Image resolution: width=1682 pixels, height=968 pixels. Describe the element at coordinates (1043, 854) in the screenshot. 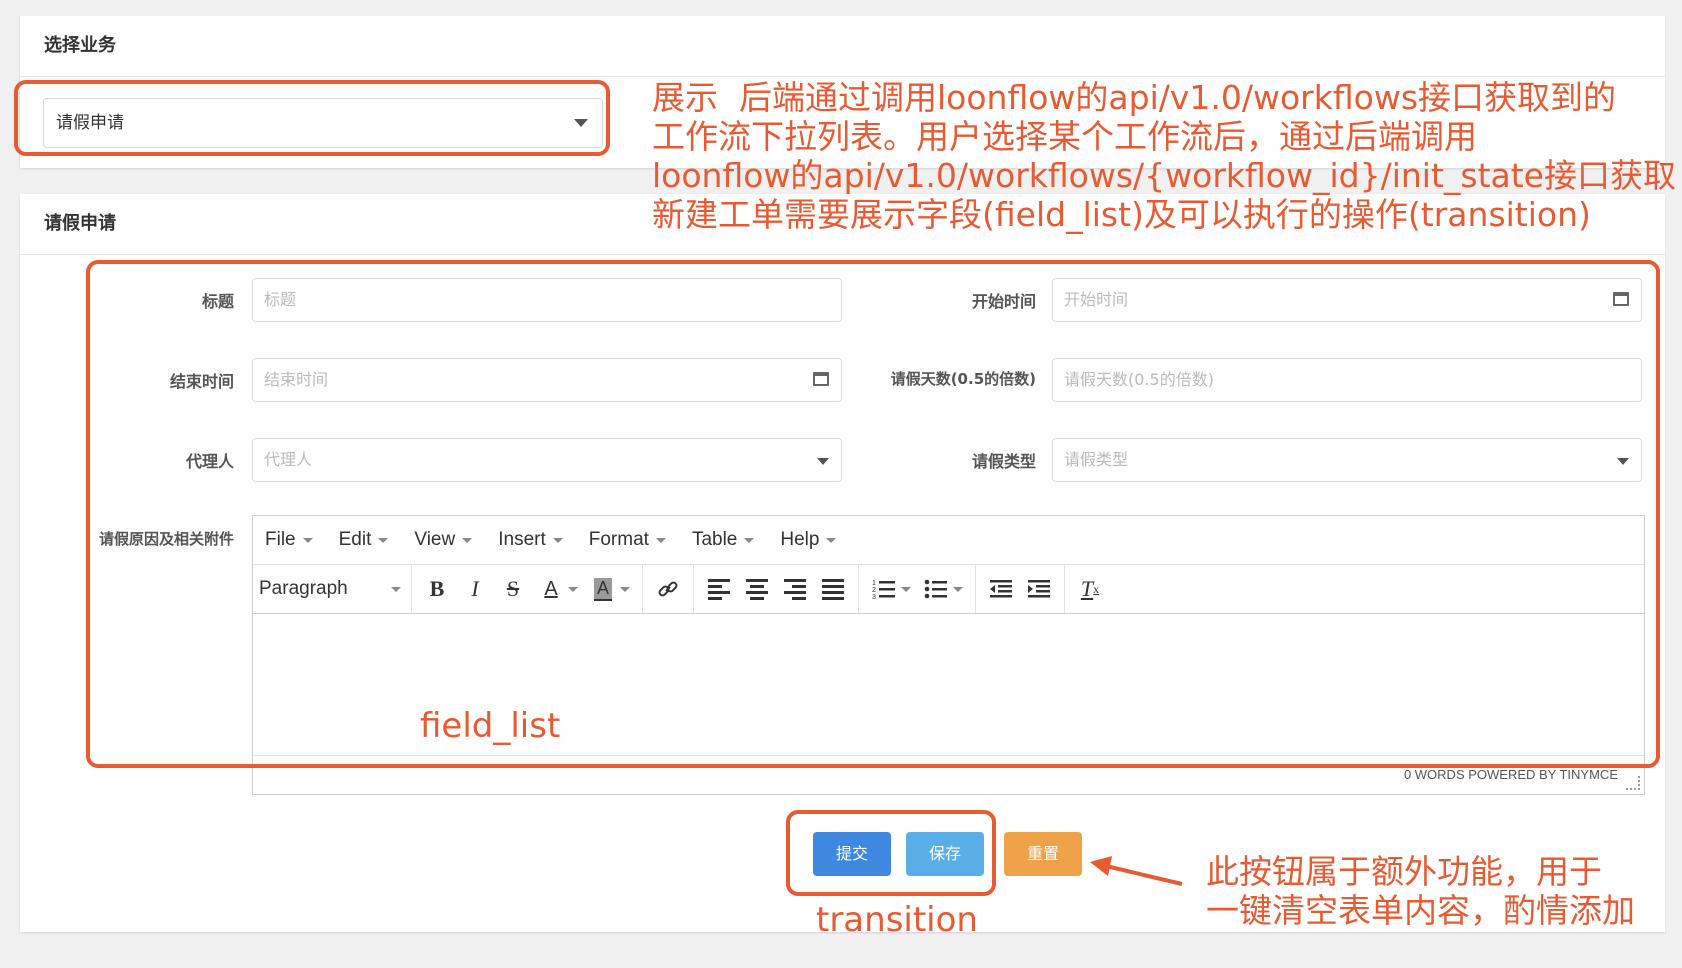

I see `reset-button: 重置` at that location.